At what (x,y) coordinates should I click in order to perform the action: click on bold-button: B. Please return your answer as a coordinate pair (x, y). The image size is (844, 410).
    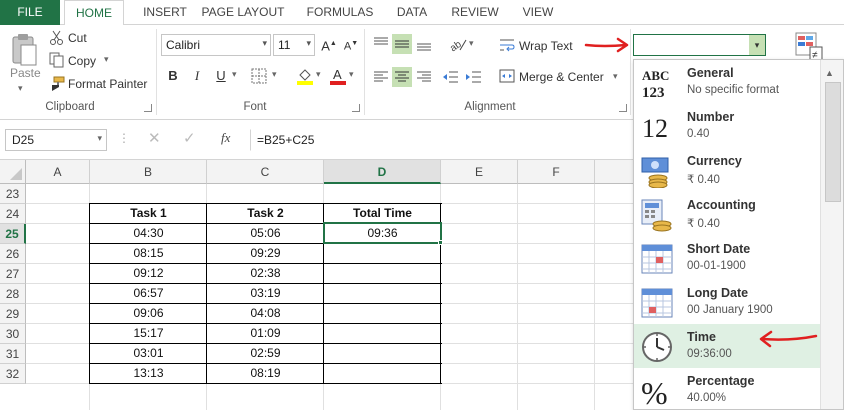
    Looking at the image, I should click on (173, 76).